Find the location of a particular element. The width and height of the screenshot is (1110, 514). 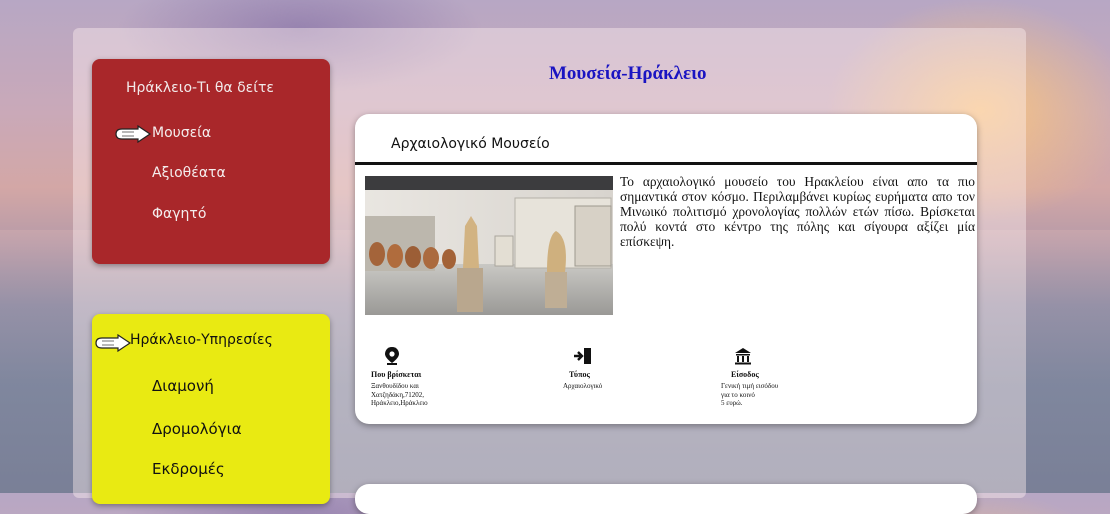

sidebar-item-excursions: Εκδρομές is located at coordinates (188, 469).